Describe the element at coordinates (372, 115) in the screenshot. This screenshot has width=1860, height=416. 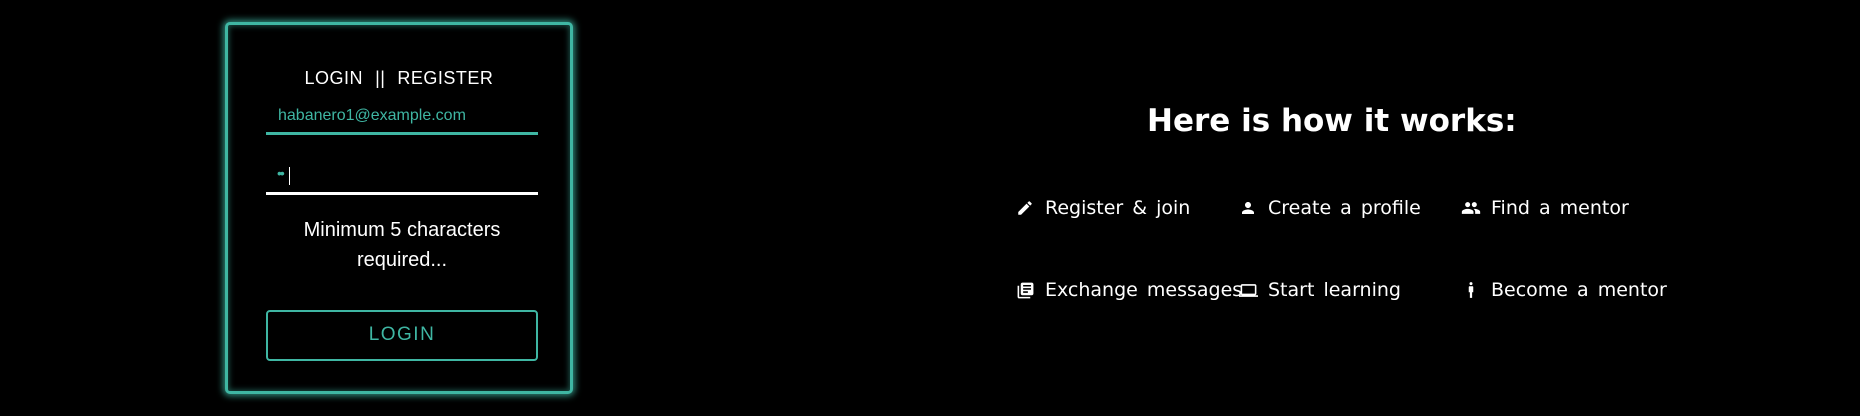
I see `email-value: habanero1@example.com` at that location.